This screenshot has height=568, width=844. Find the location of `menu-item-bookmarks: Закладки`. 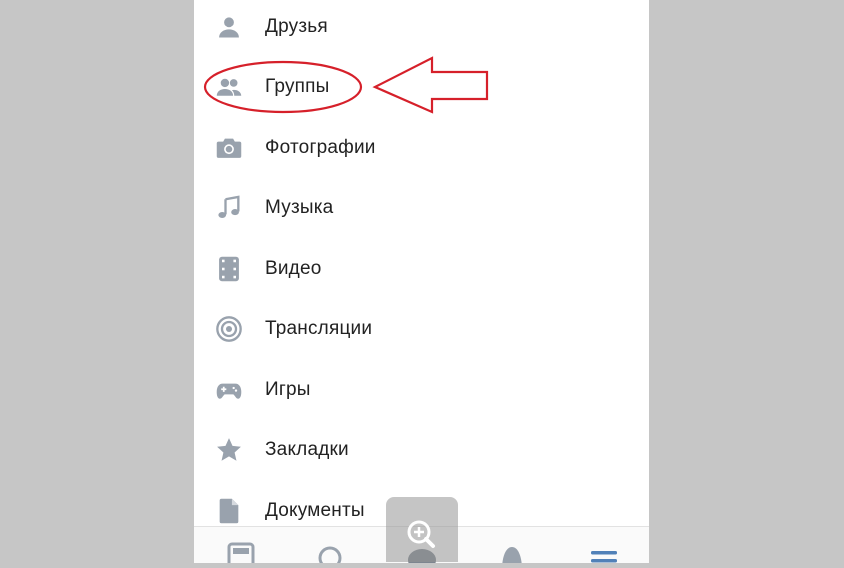

menu-item-bookmarks: Закладки is located at coordinates (421, 450).